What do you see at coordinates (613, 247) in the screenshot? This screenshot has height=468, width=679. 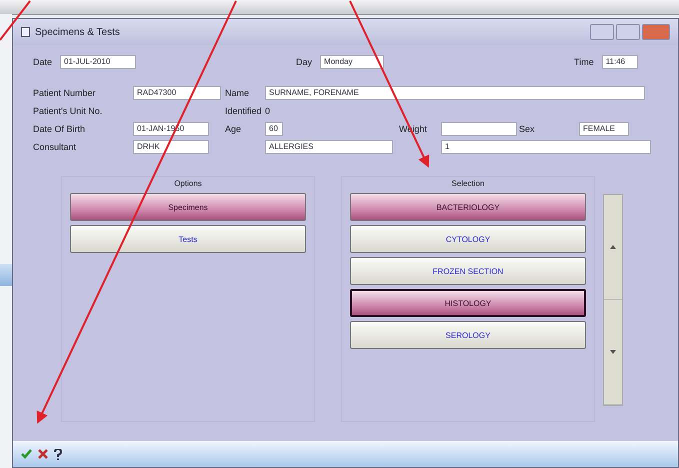 I see `up-arrow-icon` at bounding box center [613, 247].